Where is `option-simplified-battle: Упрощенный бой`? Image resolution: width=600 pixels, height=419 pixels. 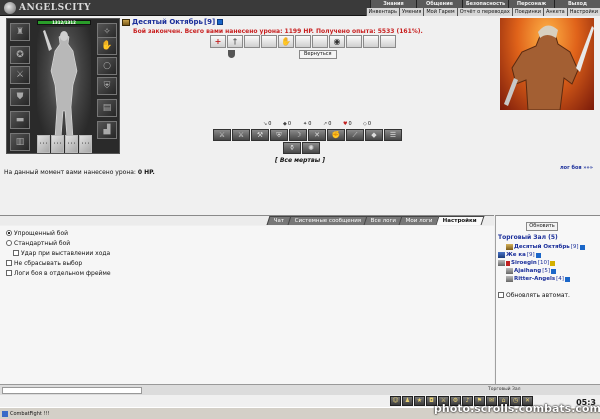 option-simplified-battle: Упрощенный бой is located at coordinates (247, 233).